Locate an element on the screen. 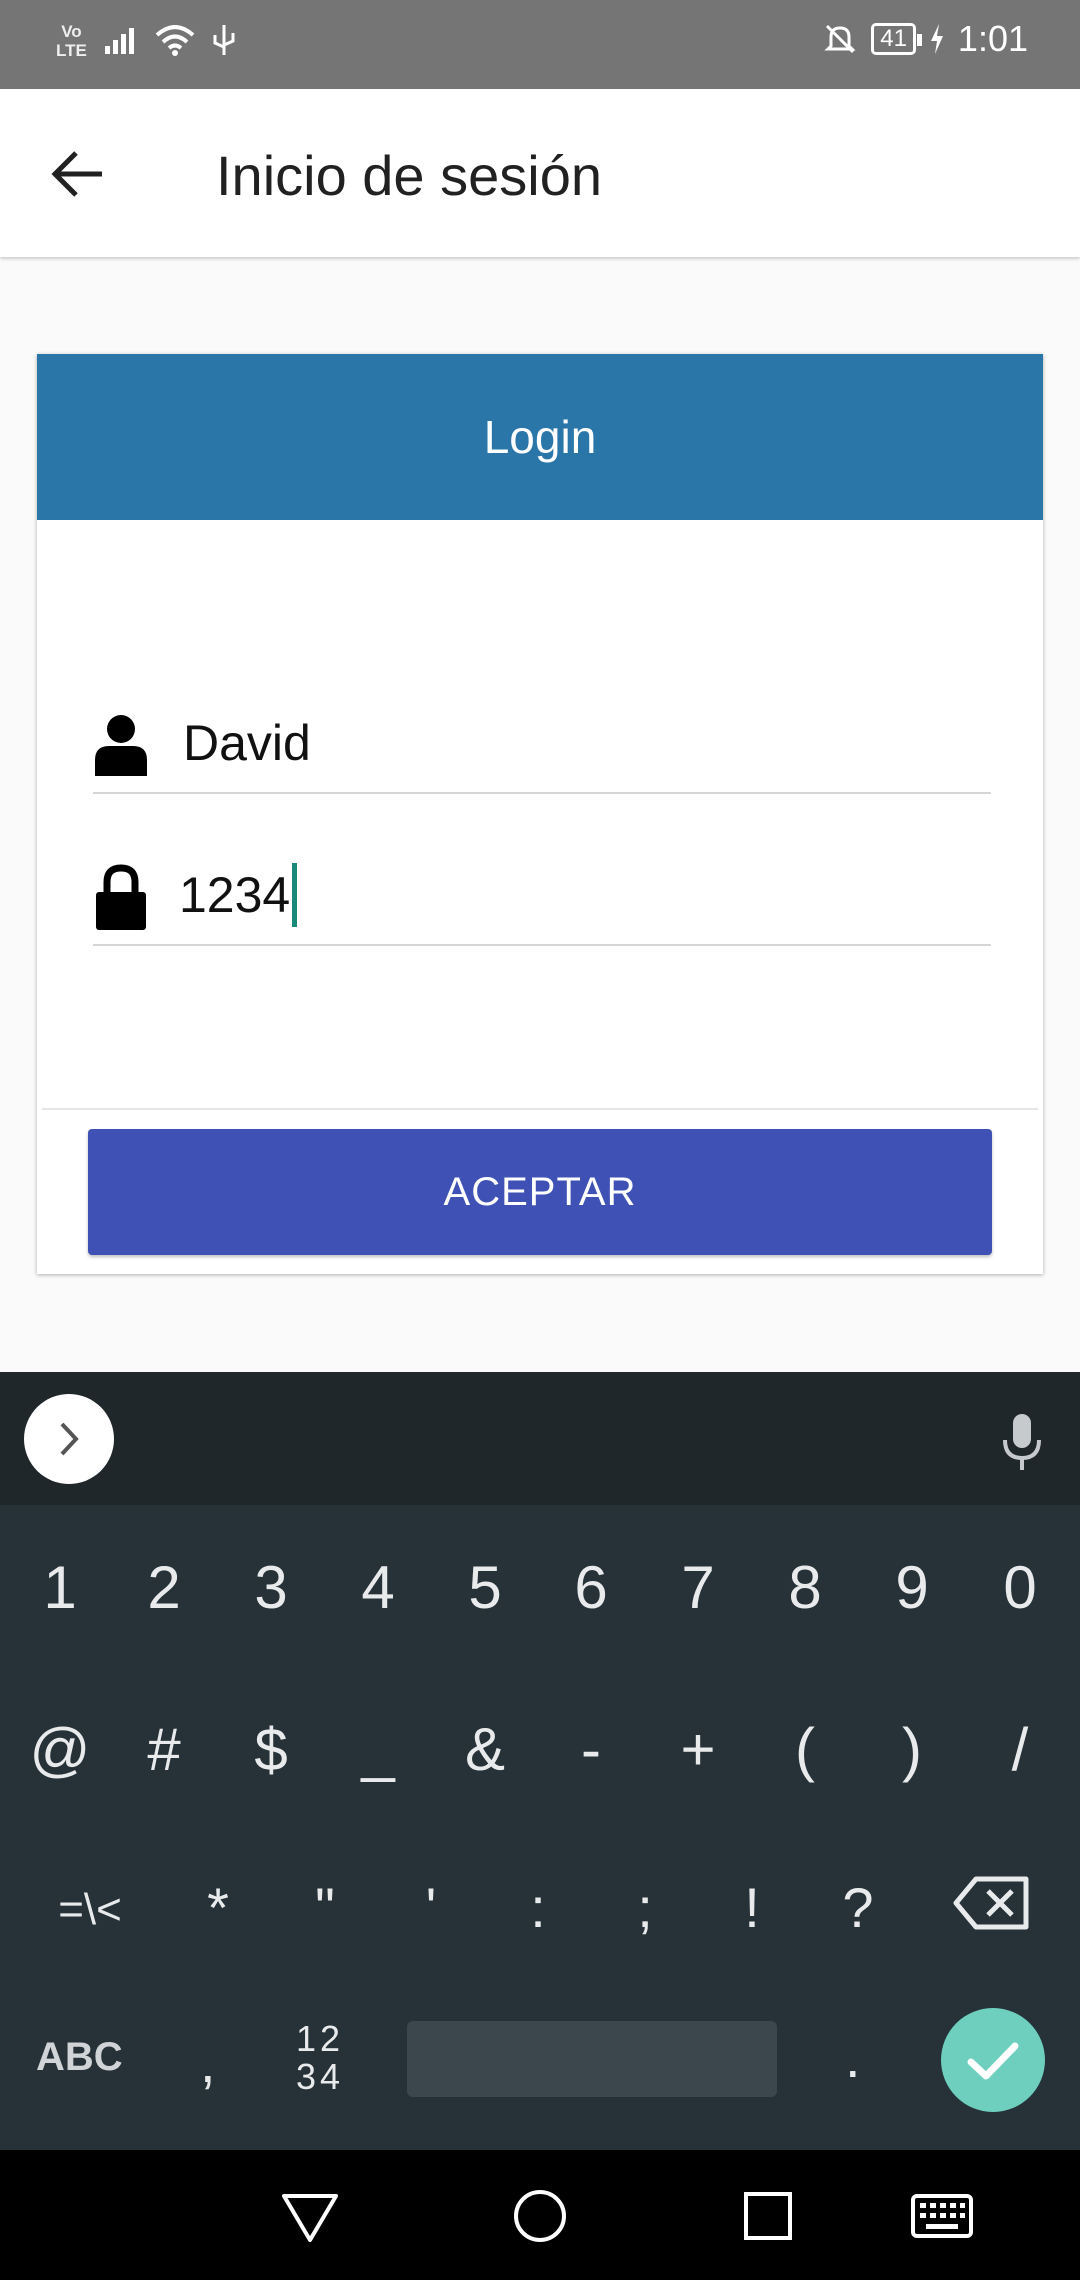 Image resolution: width=1080 pixels, height=2280 pixels. key-more-symbols: =\< is located at coordinates (90, 1910).